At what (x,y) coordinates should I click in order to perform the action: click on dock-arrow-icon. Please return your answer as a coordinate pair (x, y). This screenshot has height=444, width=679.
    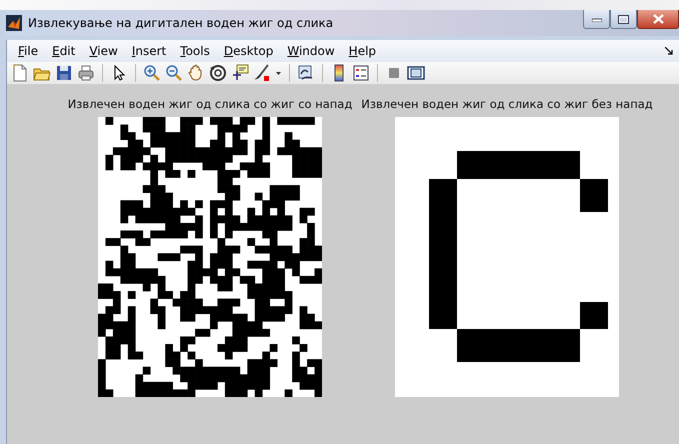
    Looking at the image, I should click on (669, 51).